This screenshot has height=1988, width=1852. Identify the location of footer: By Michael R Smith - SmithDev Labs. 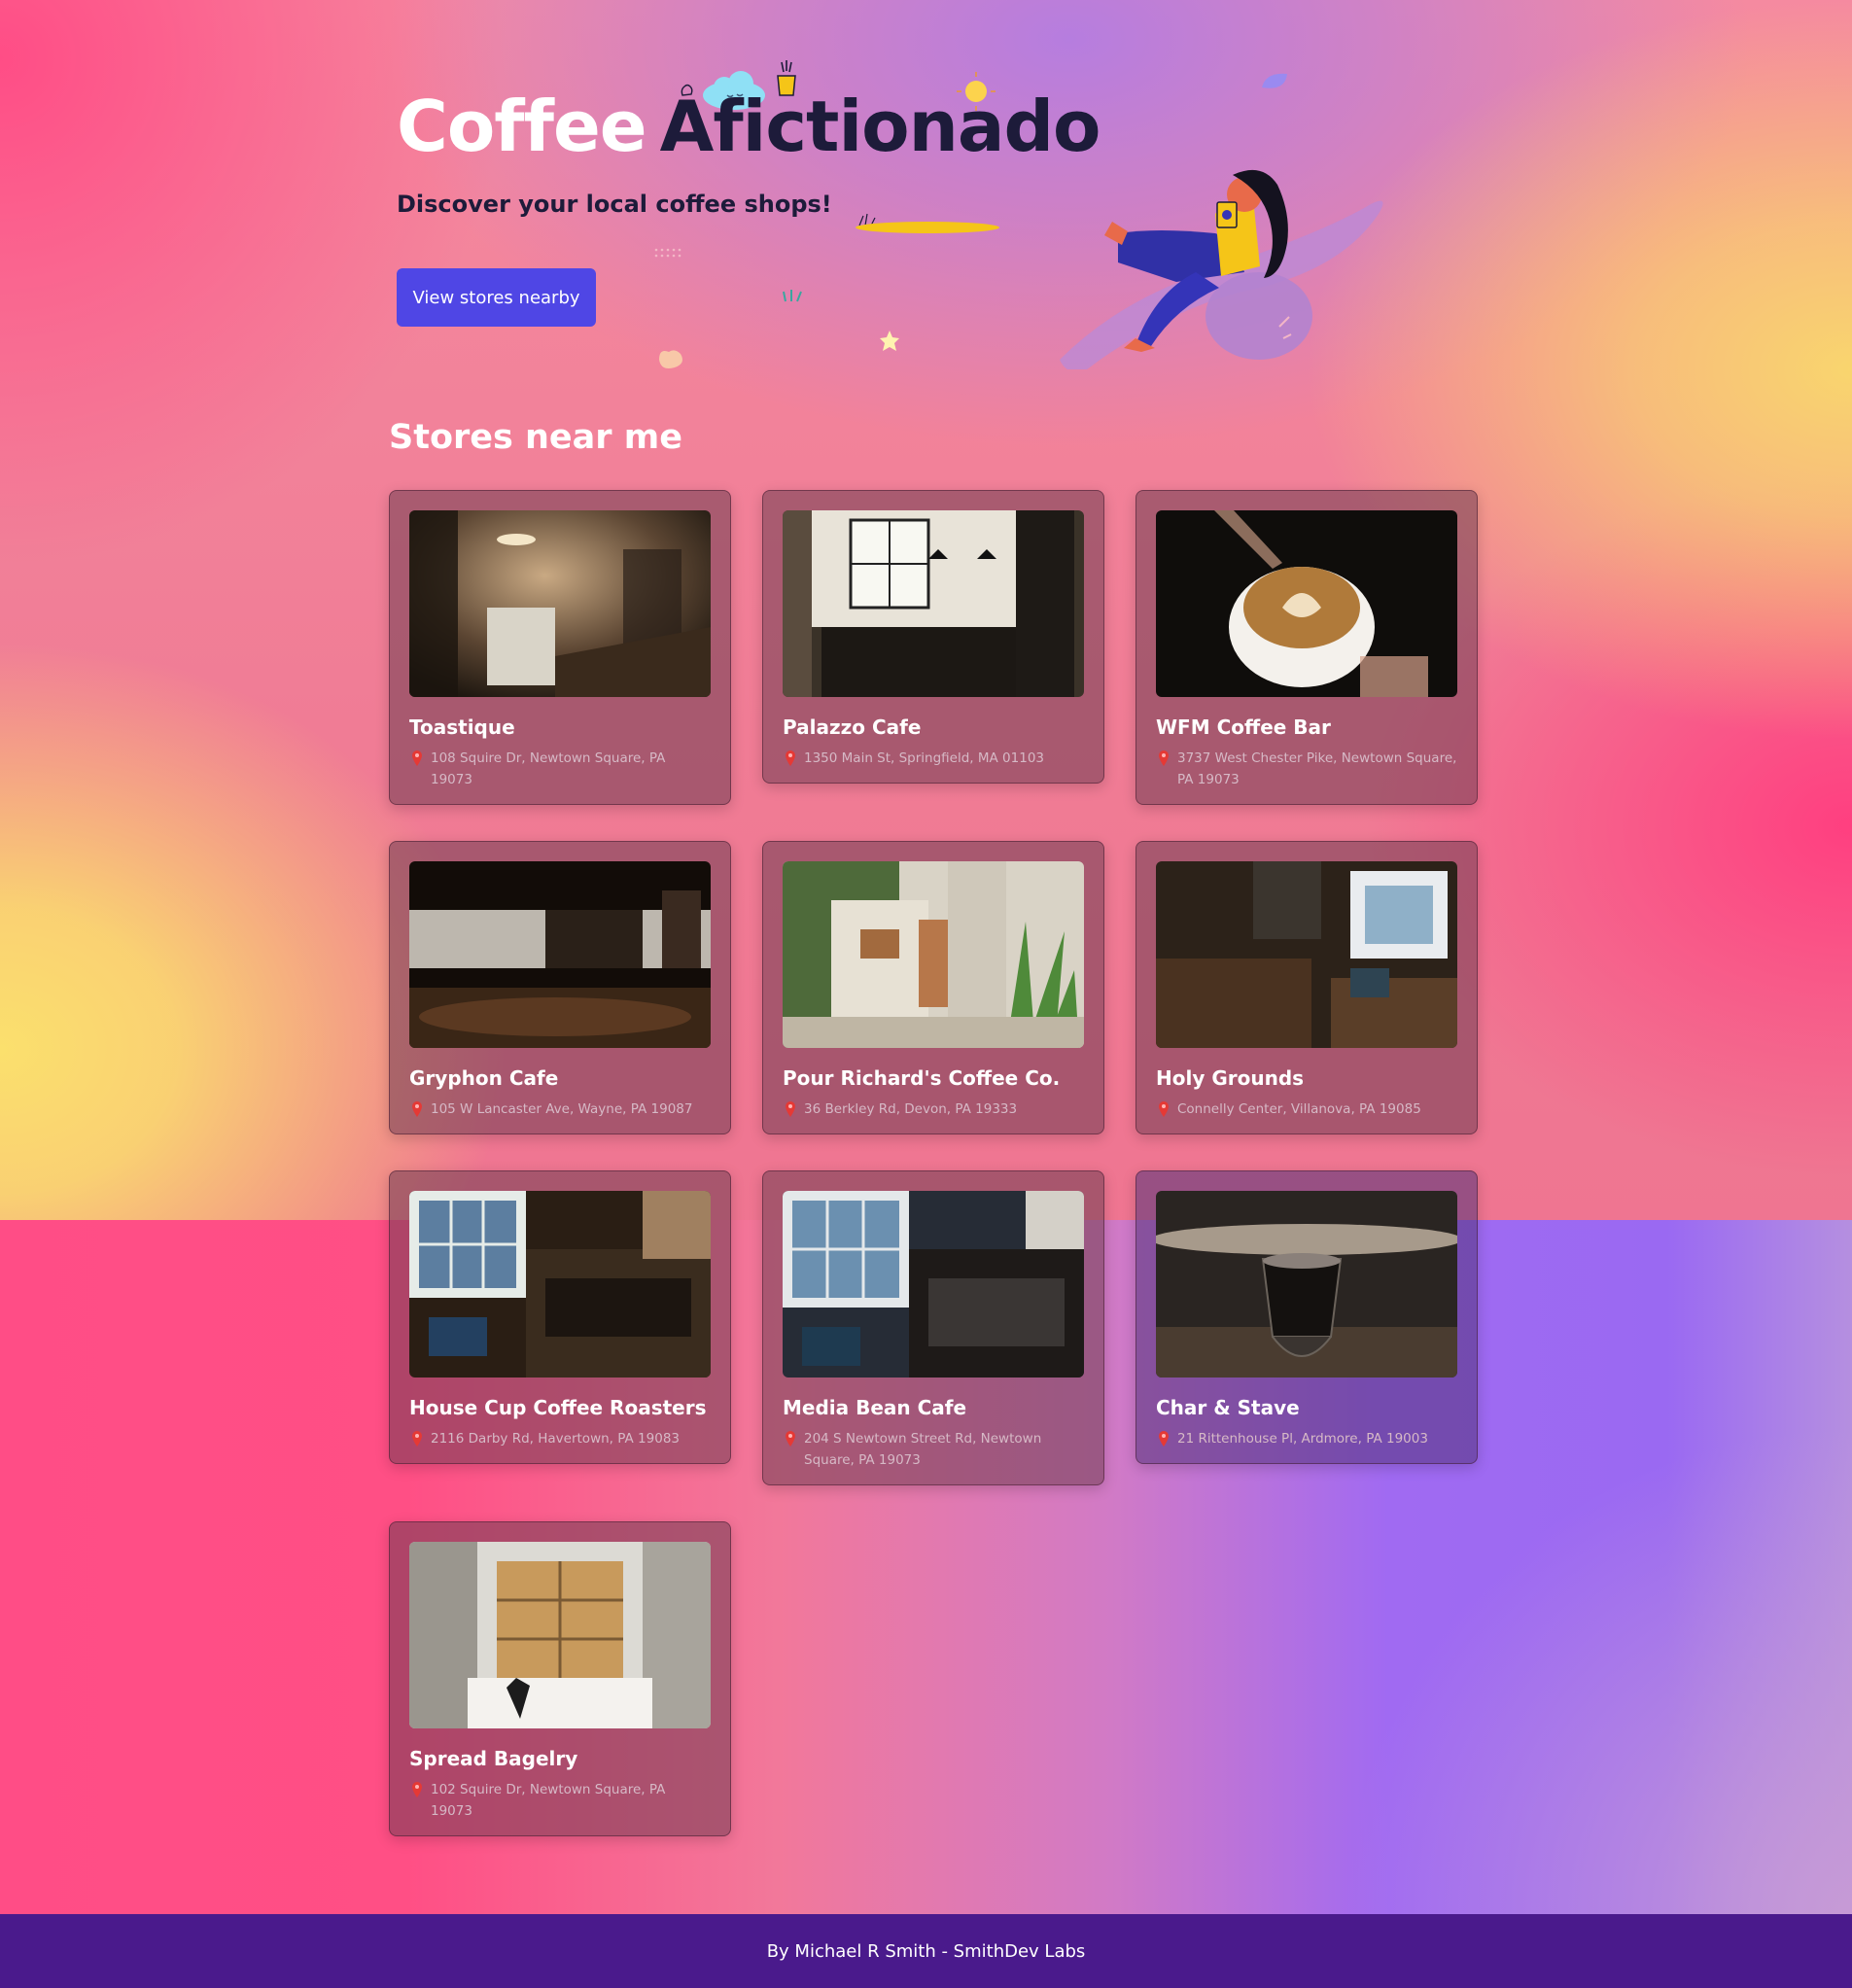
(926, 1951).